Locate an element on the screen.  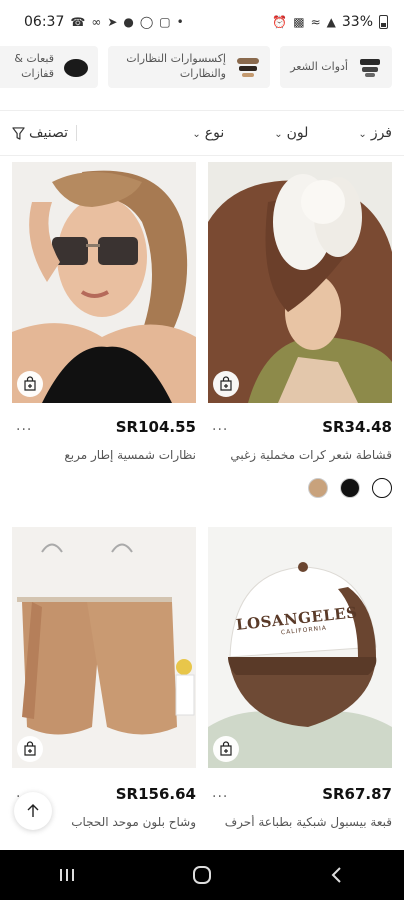
location-icon: ● is located at coordinates (128, 22).